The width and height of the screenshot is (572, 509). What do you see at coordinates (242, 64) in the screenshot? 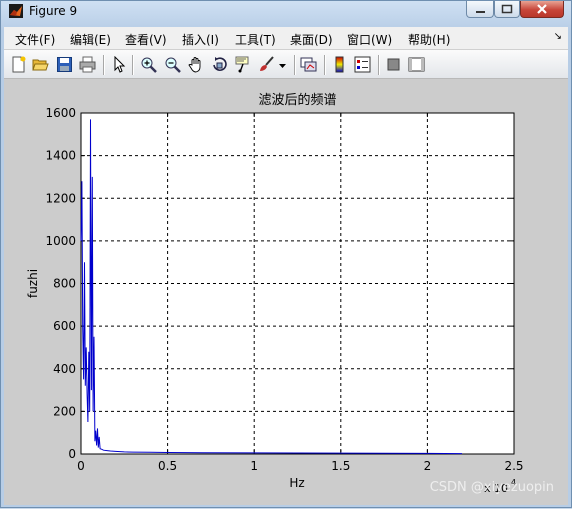
I see `data-cursor-icon` at bounding box center [242, 64].